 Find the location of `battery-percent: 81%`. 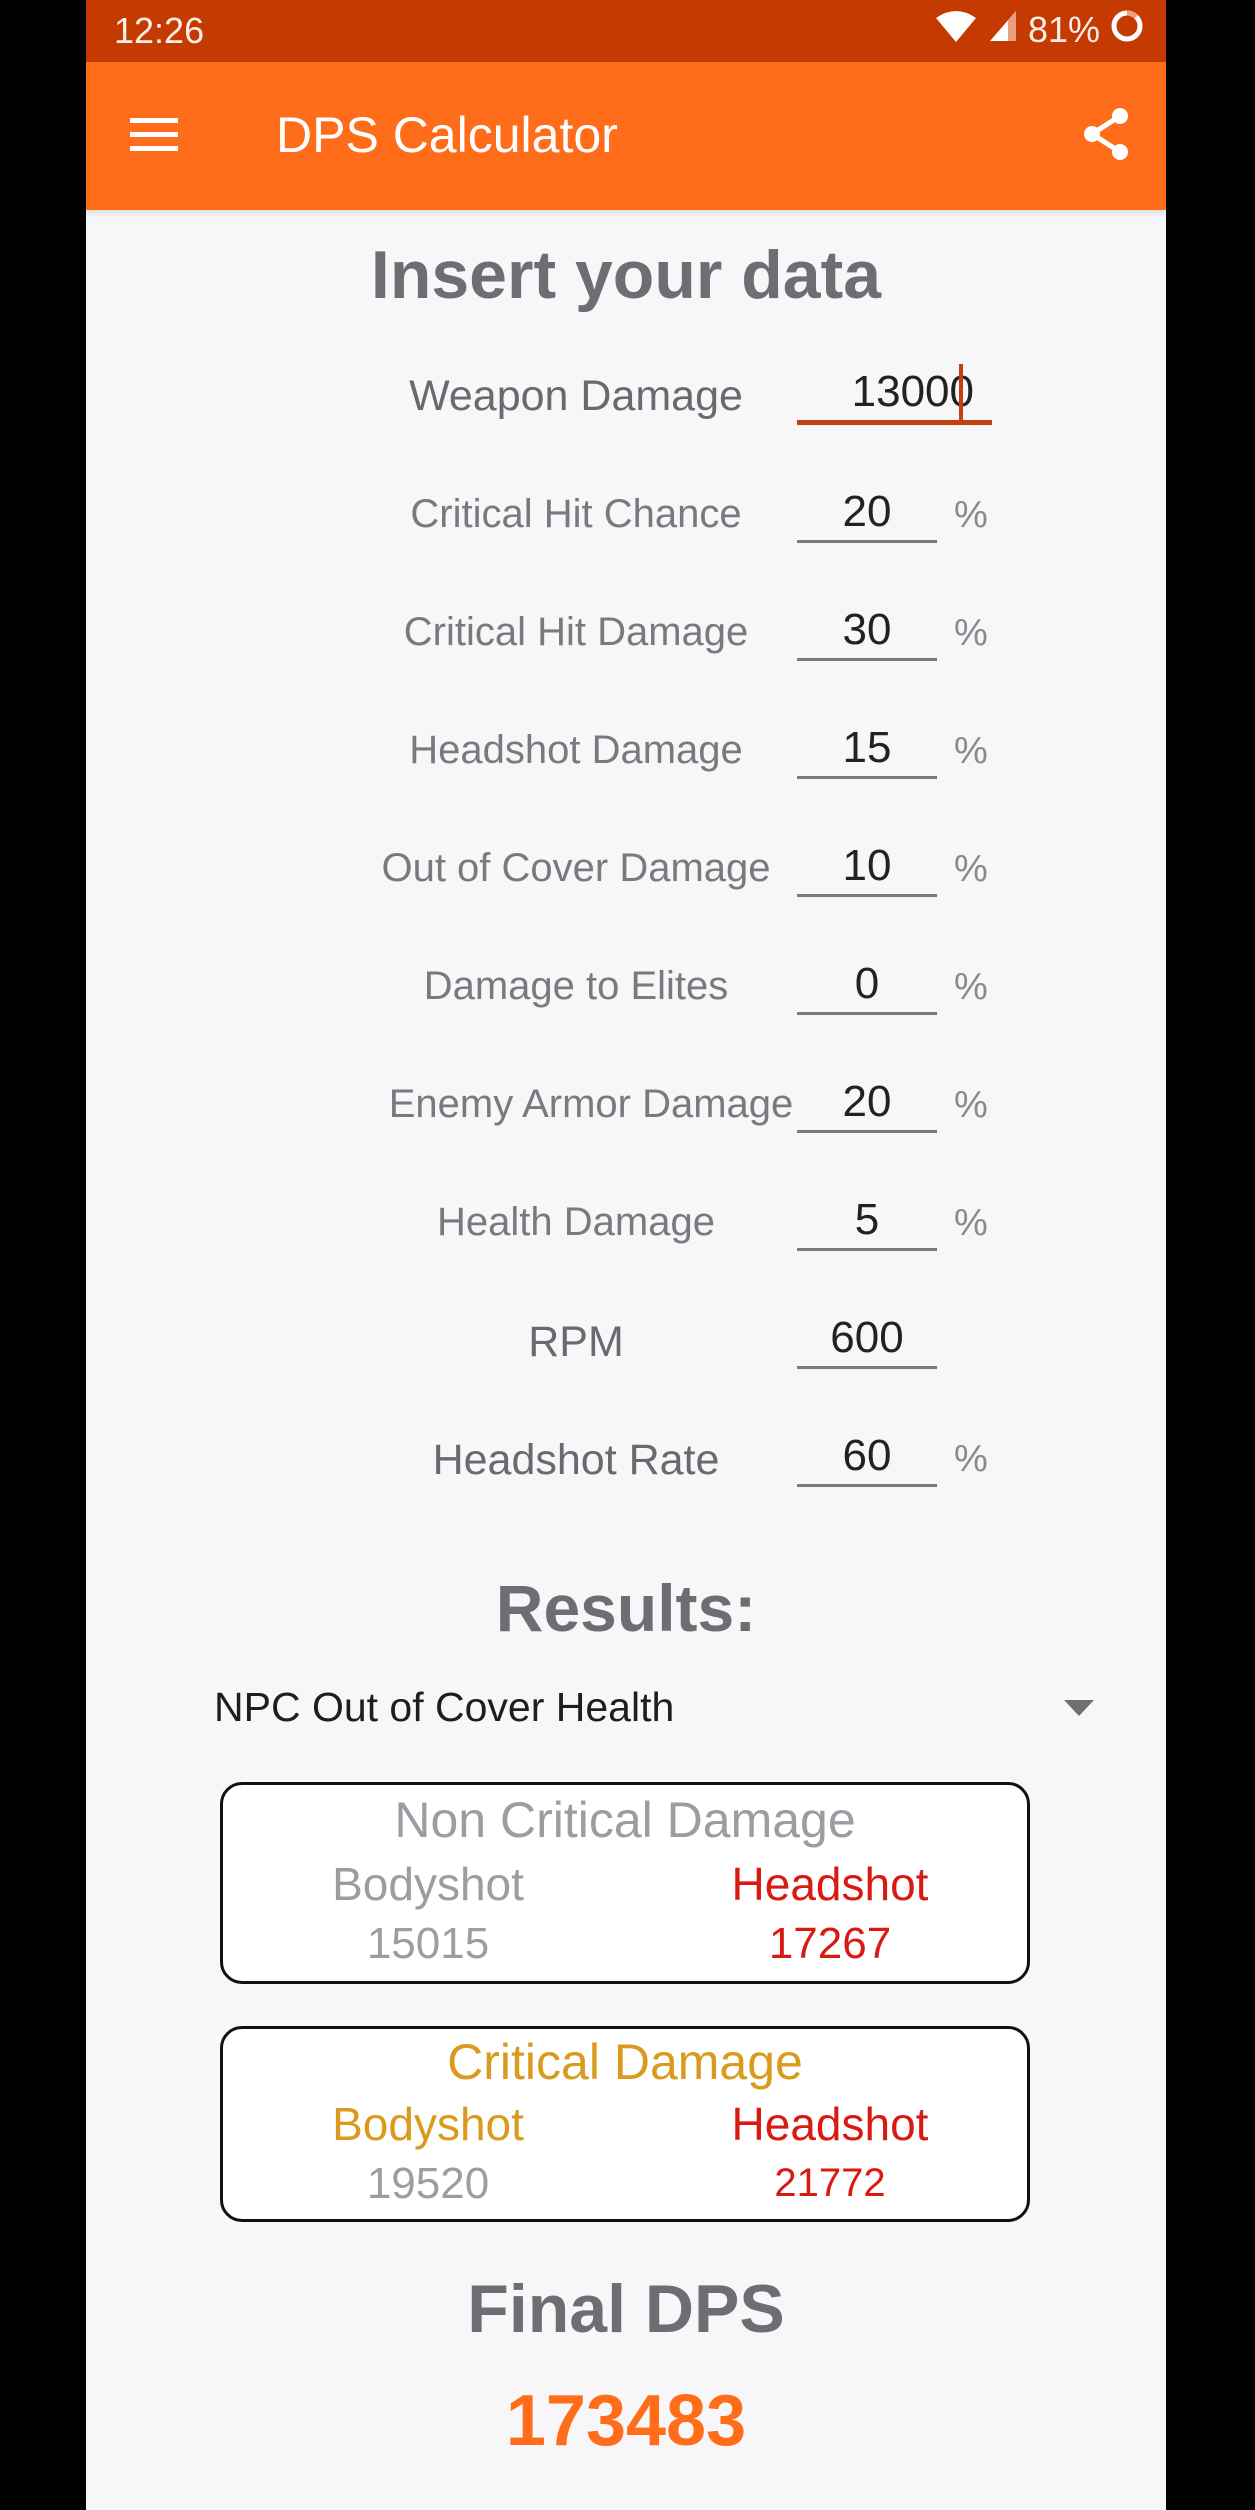

battery-percent: 81% is located at coordinates (1063, 29).